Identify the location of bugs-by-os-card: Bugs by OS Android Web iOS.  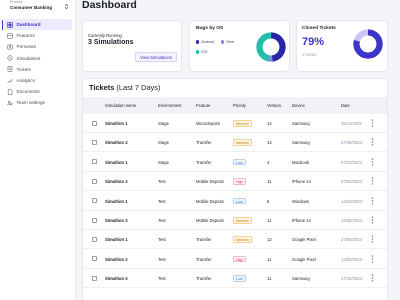
(239, 46).